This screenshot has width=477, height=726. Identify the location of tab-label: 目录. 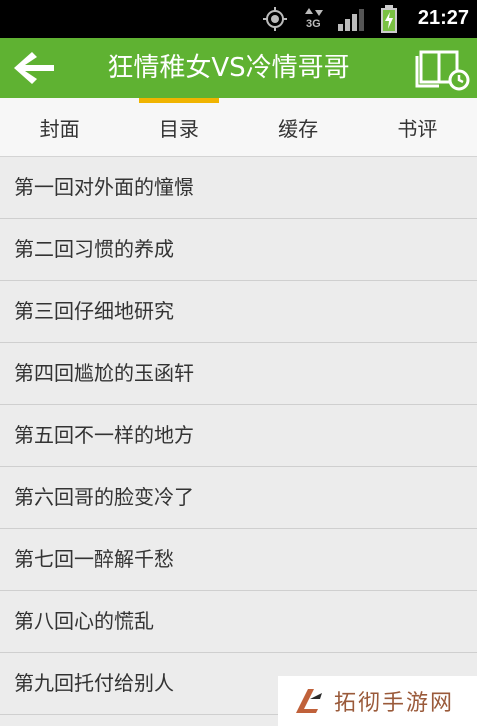
(178, 129).